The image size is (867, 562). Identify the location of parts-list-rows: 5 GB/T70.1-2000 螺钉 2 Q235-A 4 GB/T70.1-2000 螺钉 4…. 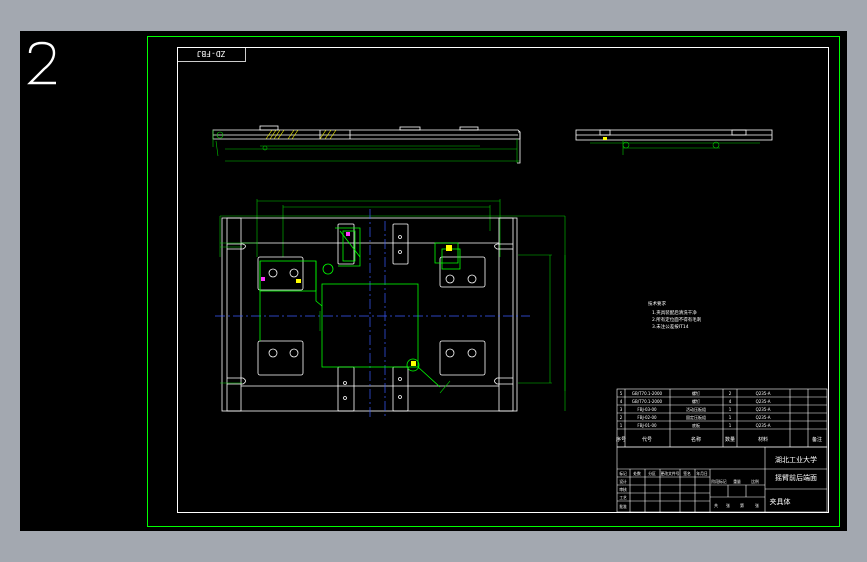
(695, 409).